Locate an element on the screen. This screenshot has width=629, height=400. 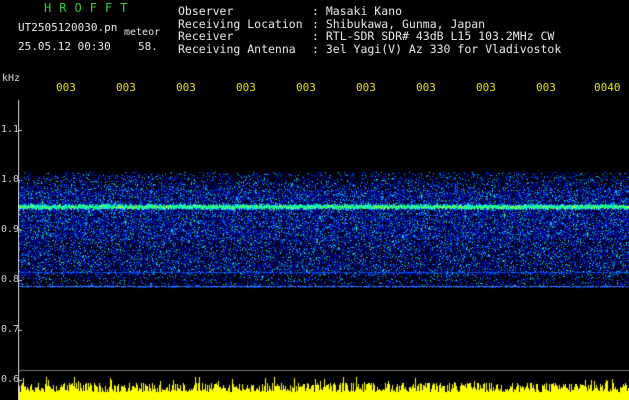
info-value-receiver: : RTL-SDR SDR# 43dB L15 103.2MHz CW is located at coordinates (433, 36).